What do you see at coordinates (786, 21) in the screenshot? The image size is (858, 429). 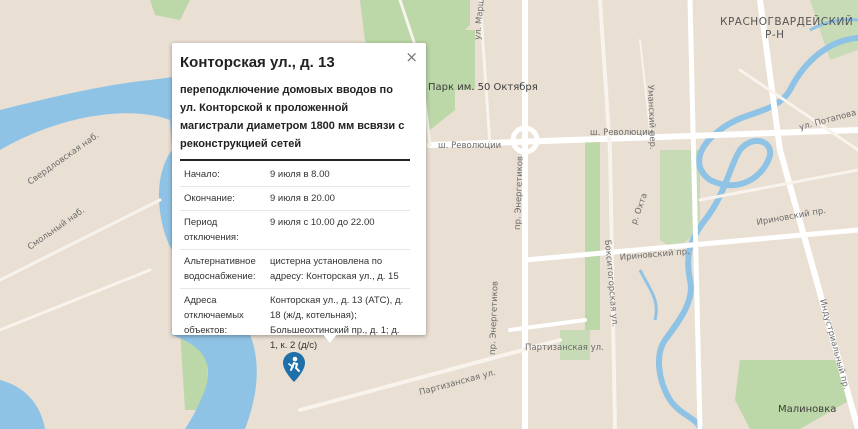 I see `map-label-district: КРАСНОГВАРДЕЙСКИЙ` at bounding box center [786, 21].